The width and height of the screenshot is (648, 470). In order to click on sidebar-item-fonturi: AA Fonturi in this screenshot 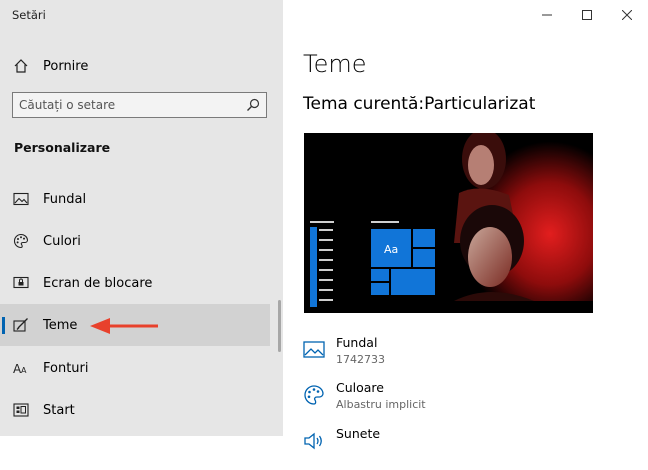, I will do `click(135, 368)`.